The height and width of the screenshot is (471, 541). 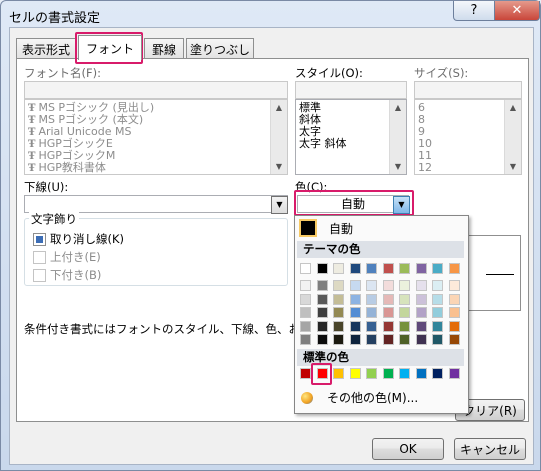 I want to click on superscript-checkbox: 上付き(E), so click(x=67, y=257).